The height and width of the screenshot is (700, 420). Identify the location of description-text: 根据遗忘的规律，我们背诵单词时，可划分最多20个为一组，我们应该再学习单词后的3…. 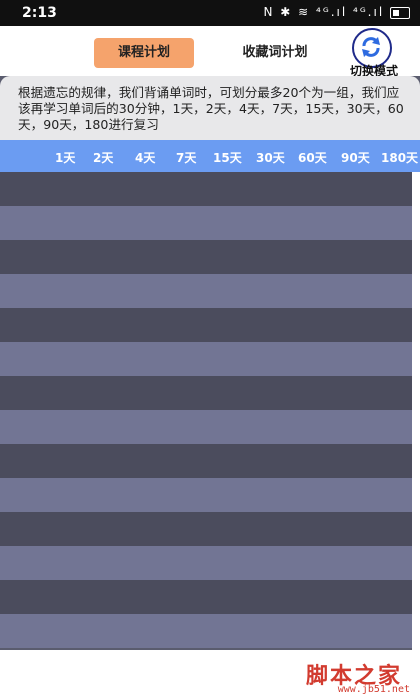
(211, 108).